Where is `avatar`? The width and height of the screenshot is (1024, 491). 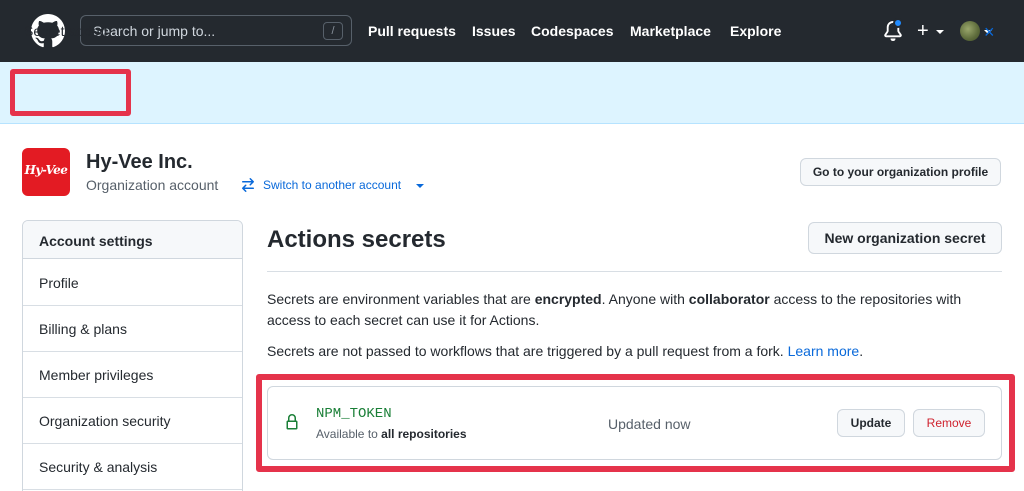
avatar is located at coordinates (970, 31).